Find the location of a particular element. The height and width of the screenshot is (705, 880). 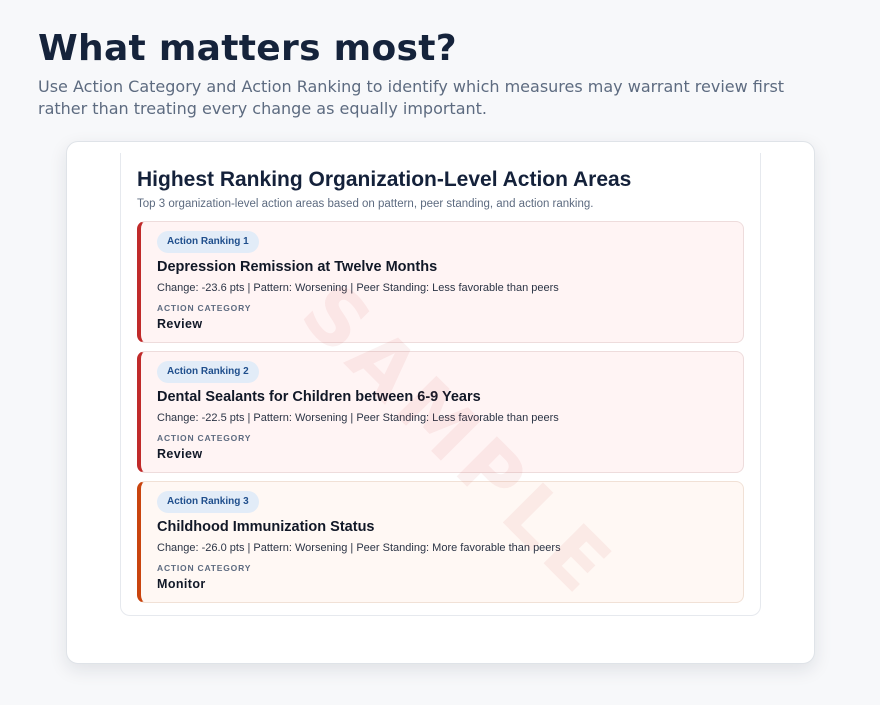

action-category-value: Monitor is located at coordinates (181, 584).